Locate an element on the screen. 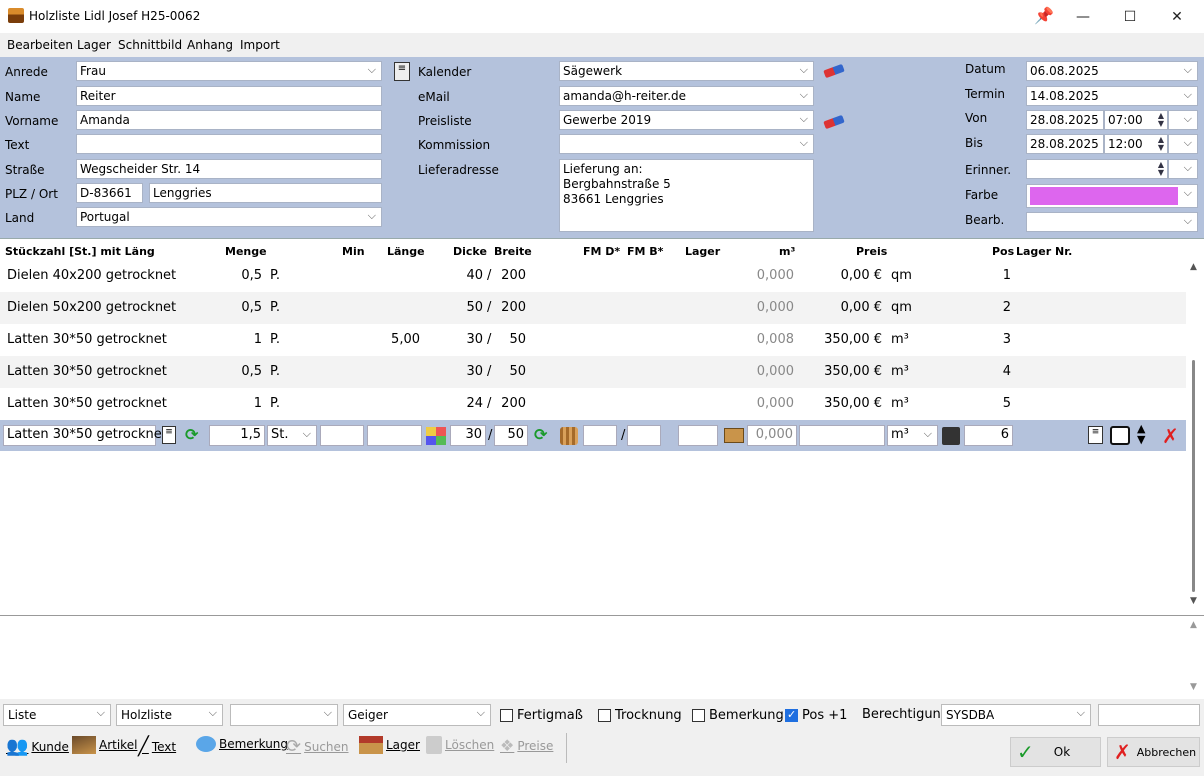  edit-laenge-field is located at coordinates (394, 435).